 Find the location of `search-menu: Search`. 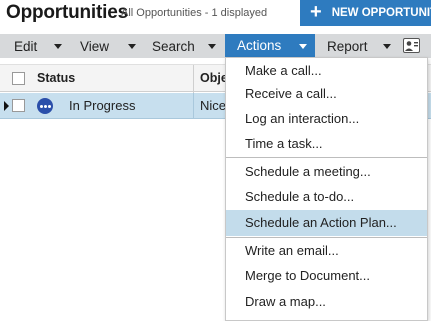

search-menu: Search is located at coordinates (173, 46).